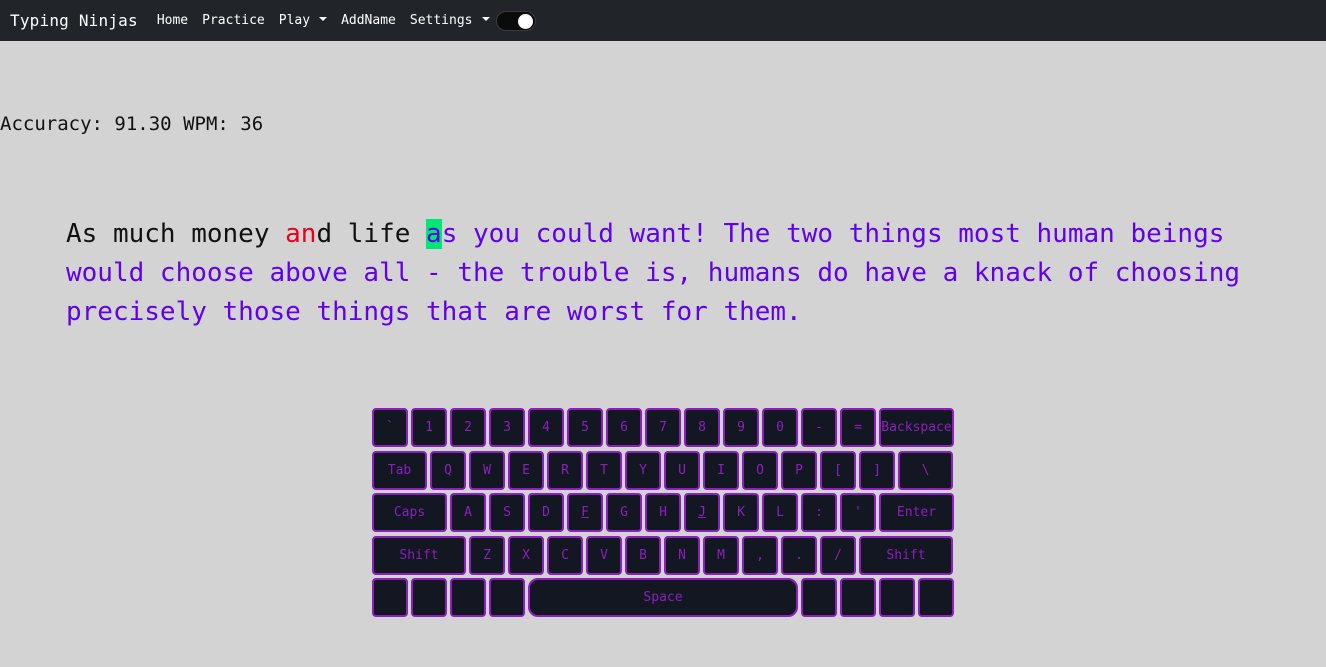  I want to click on error-text: an, so click(301, 234).